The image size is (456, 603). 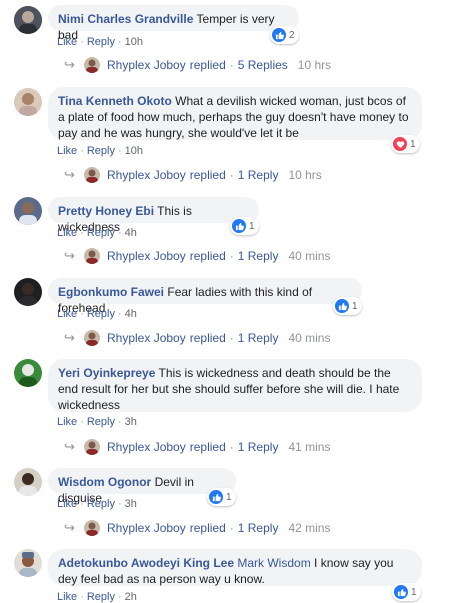 I want to click on view-replies-link: ↪ Rhyplex Joboy replied · 1 Reply 10 hrs, so click(x=193, y=175).